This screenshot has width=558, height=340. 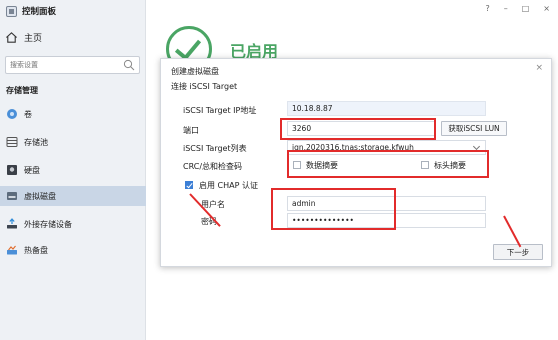 I want to click on sidebar-item-hot-spare: 热备盘, so click(x=73, y=250).